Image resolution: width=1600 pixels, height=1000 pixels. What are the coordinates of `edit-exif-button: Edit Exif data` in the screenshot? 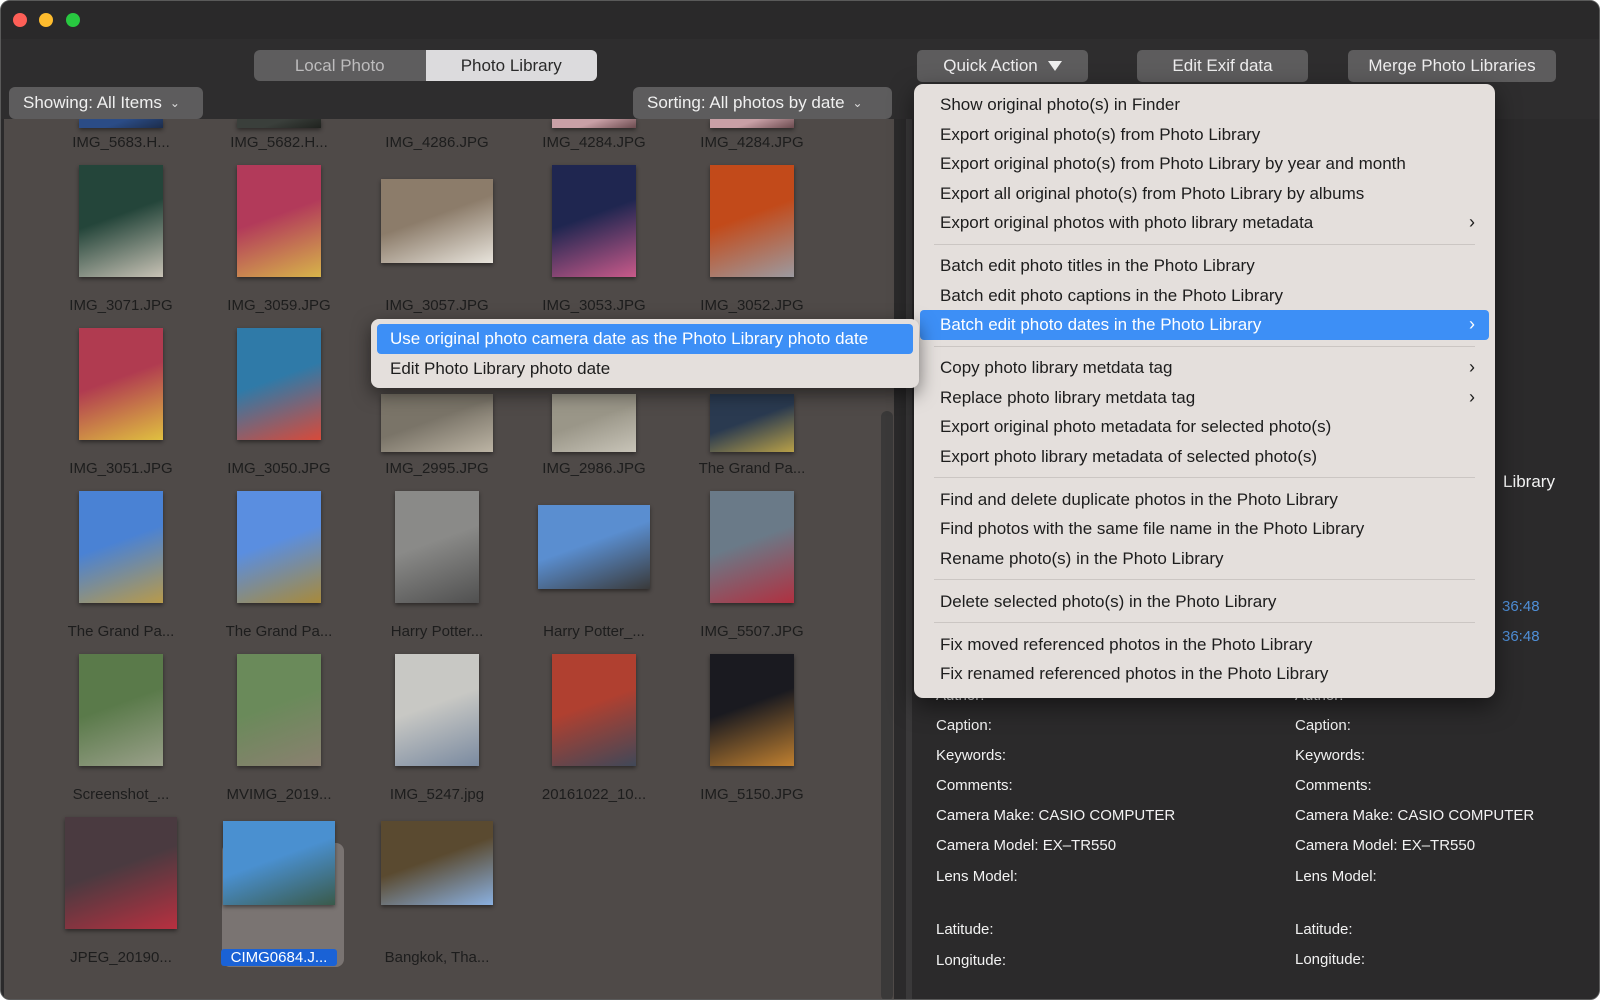 It's located at (1222, 66).